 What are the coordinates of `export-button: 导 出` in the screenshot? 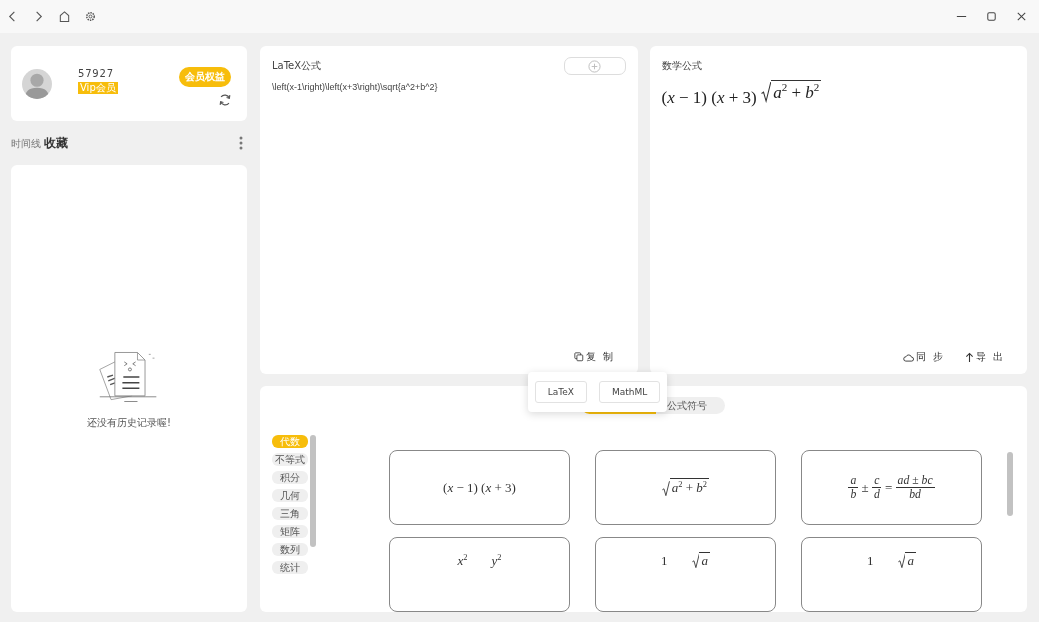 It's located at (984, 357).